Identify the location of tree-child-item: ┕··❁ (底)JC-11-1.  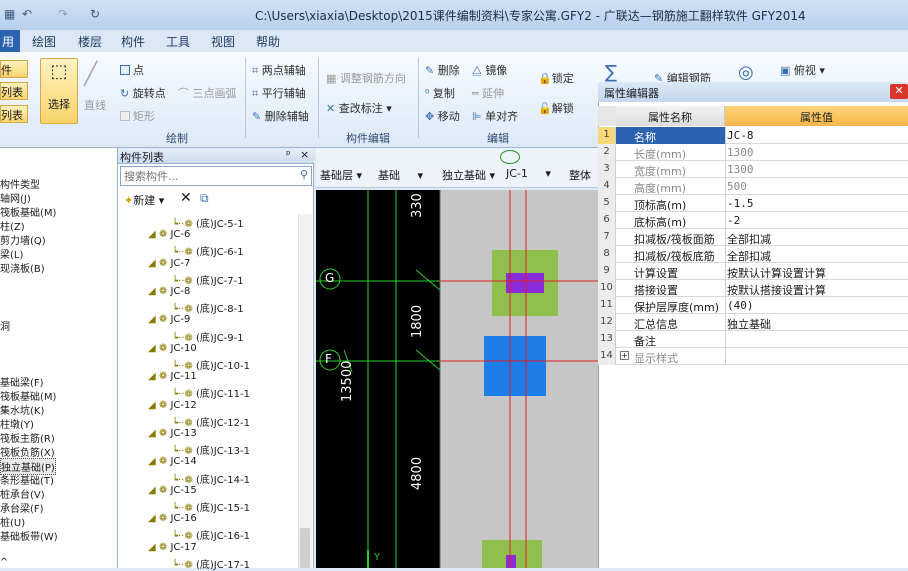
(211, 392).